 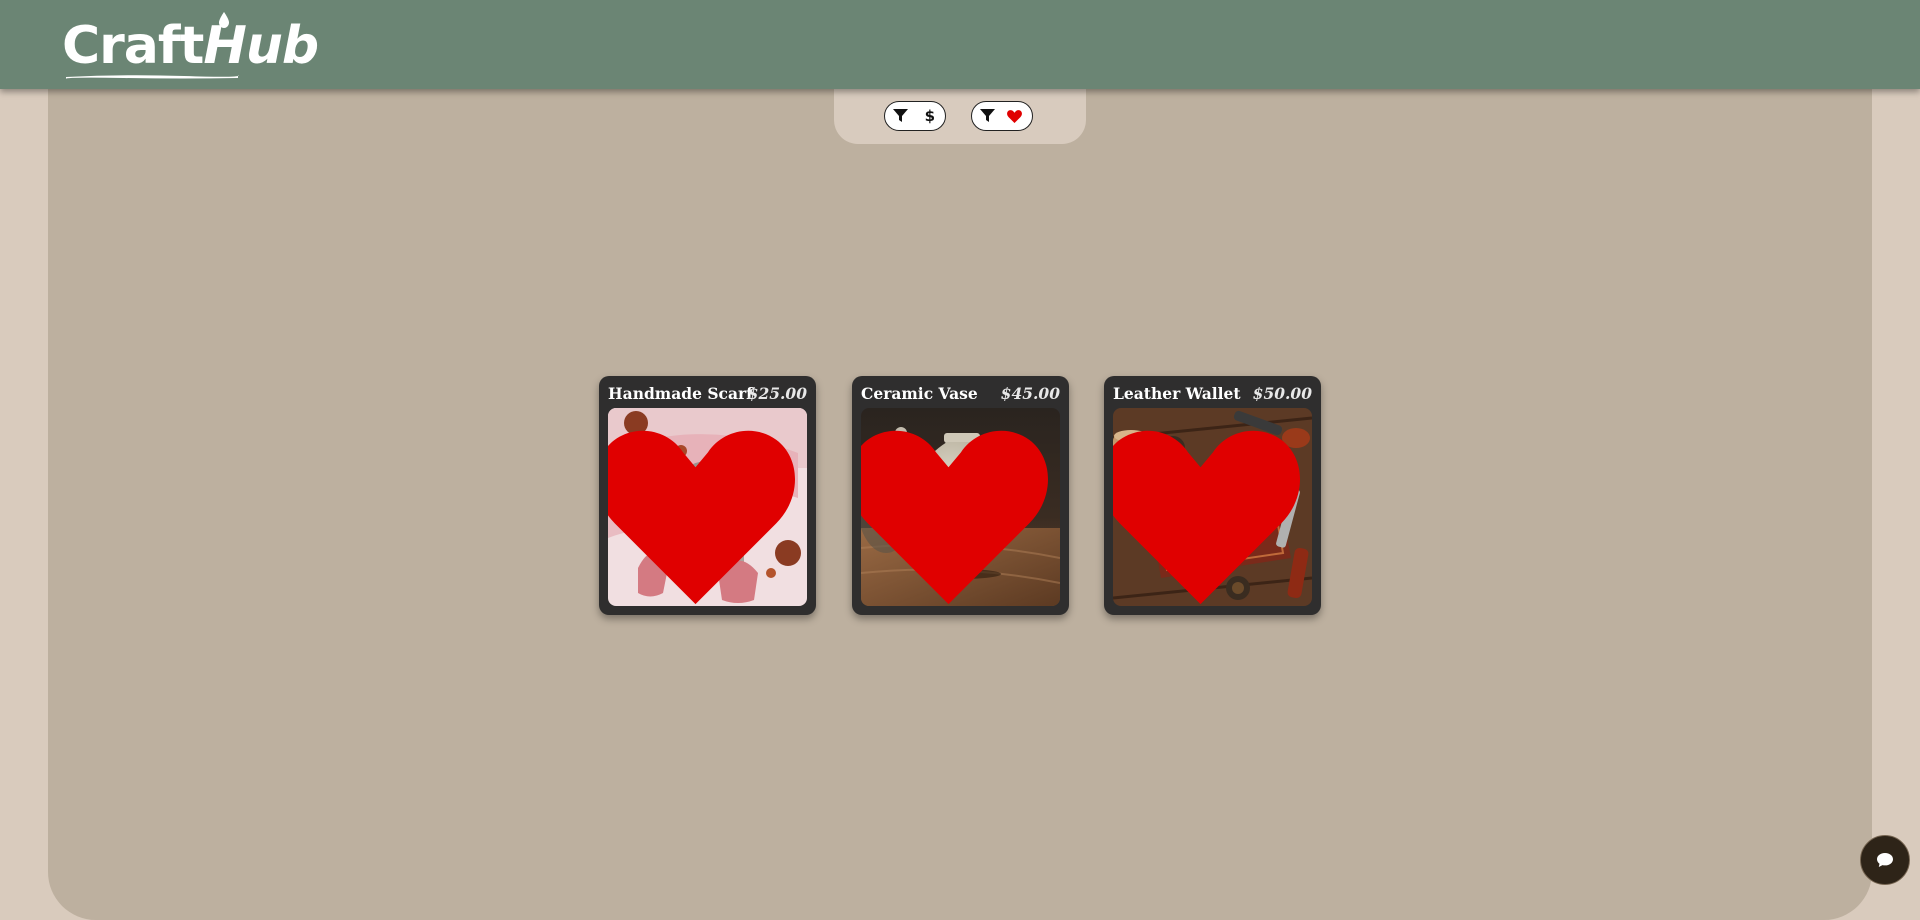 What do you see at coordinates (680, 393) in the screenshot?
I see `product-title: Handmade Scarf` at bounding box center [680, 393].